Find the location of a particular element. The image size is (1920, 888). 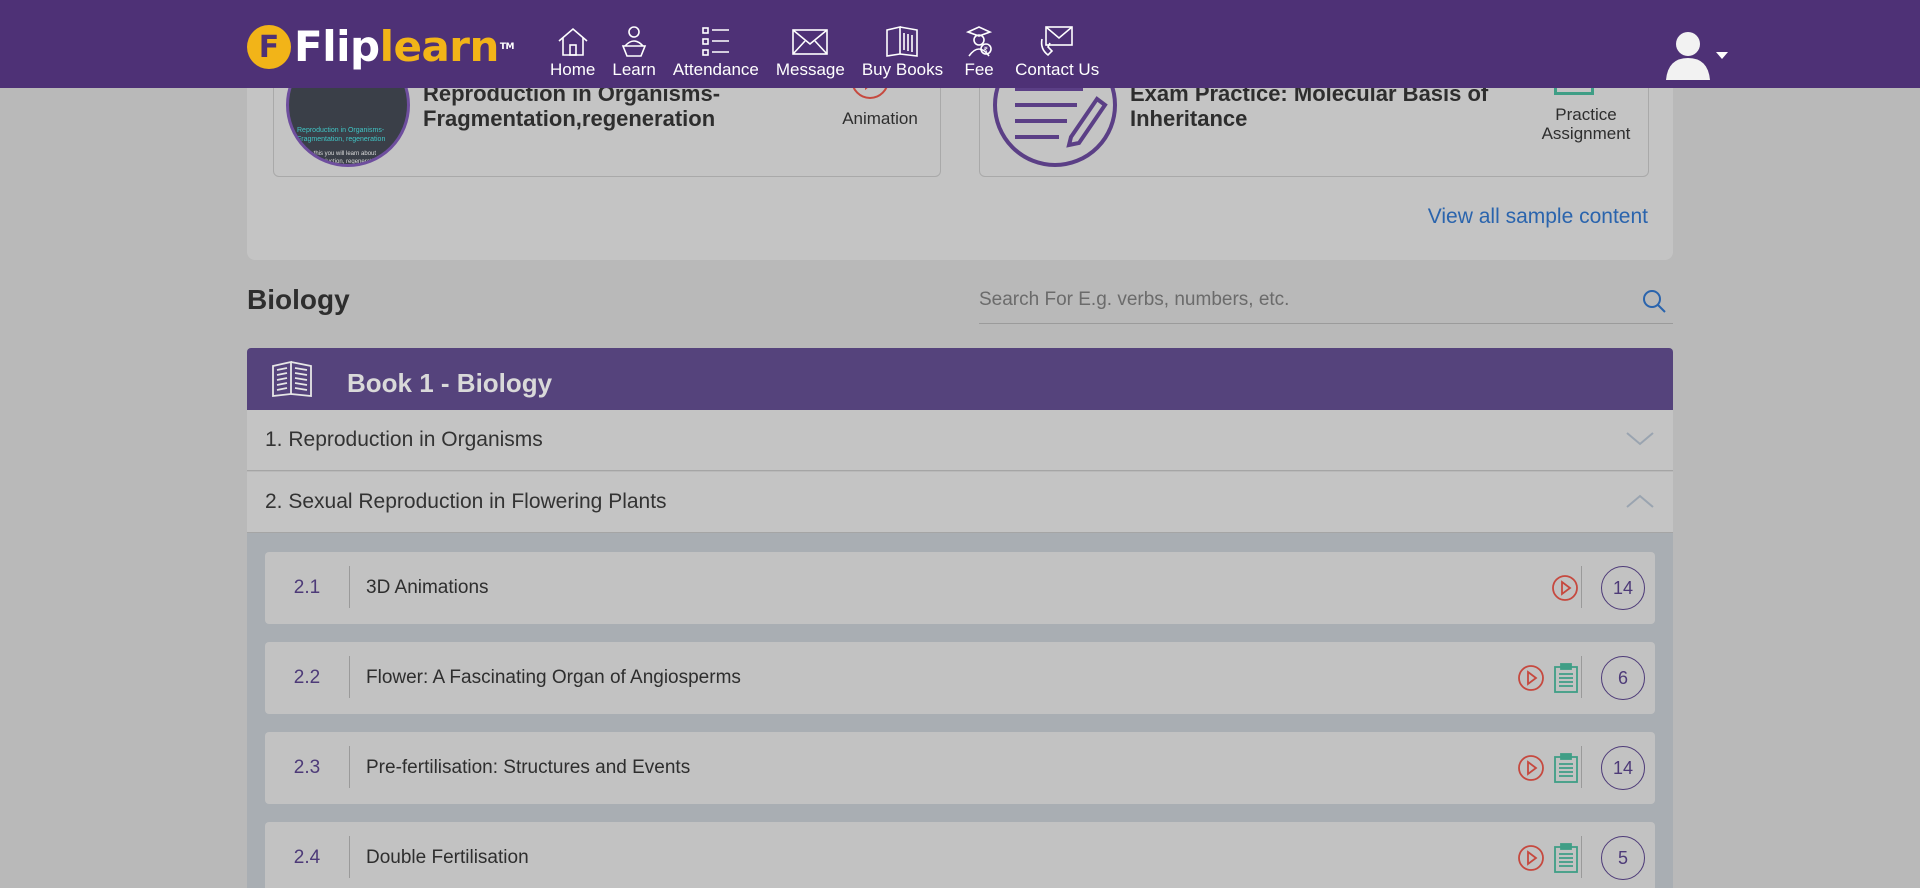

subject-title: Biology is located at coordinates (298, 299).